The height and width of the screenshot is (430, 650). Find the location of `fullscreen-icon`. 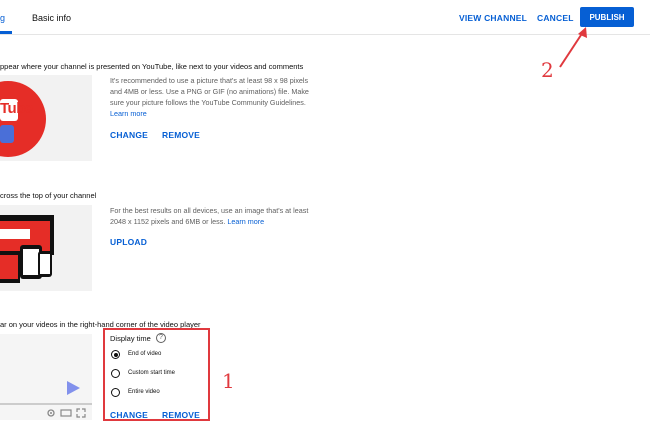

fullscreen-icon is located at coordinates (81, 413).